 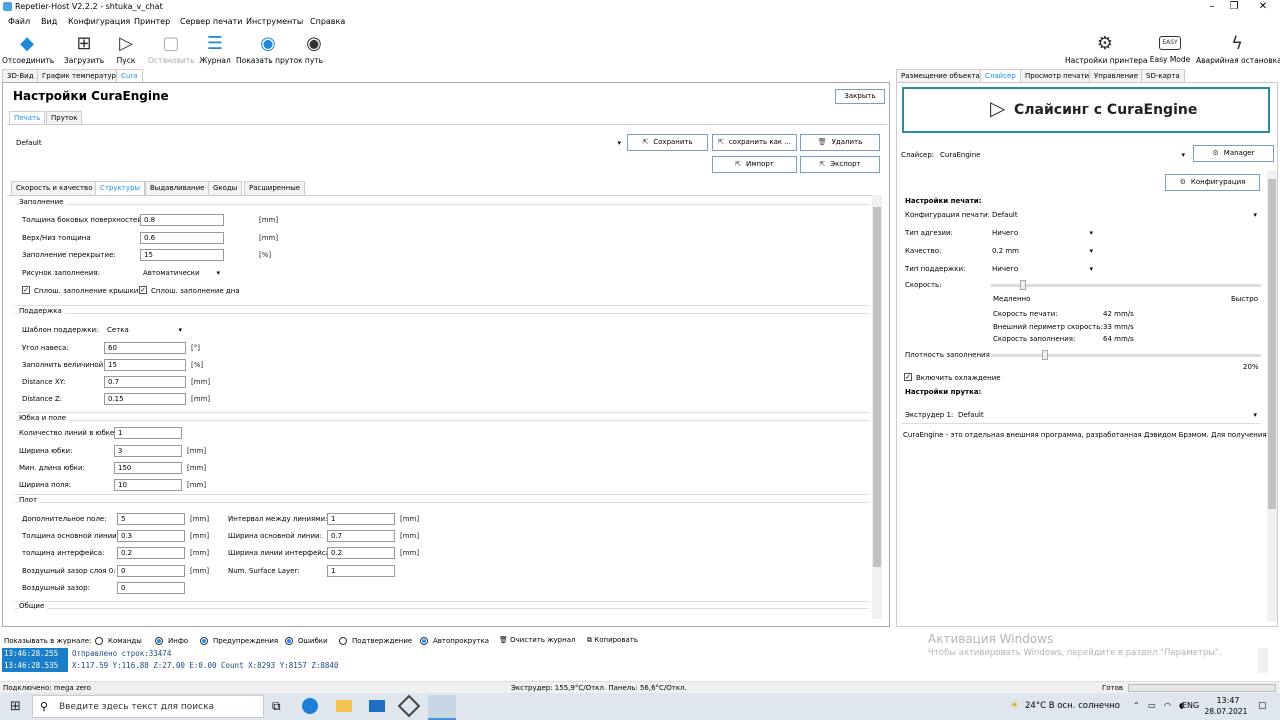 What do you see at coordinates (1190, 705) in the screenshot?
I see `language-indicator: ENG` at bounding box center [1190, 705].